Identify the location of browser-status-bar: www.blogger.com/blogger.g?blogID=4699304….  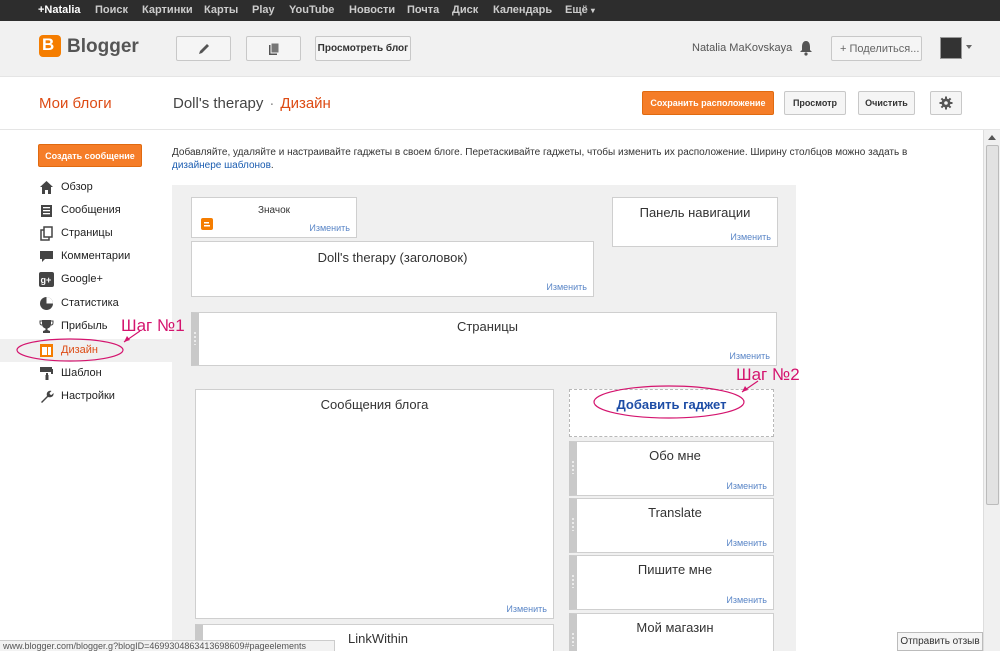
(167, 645).